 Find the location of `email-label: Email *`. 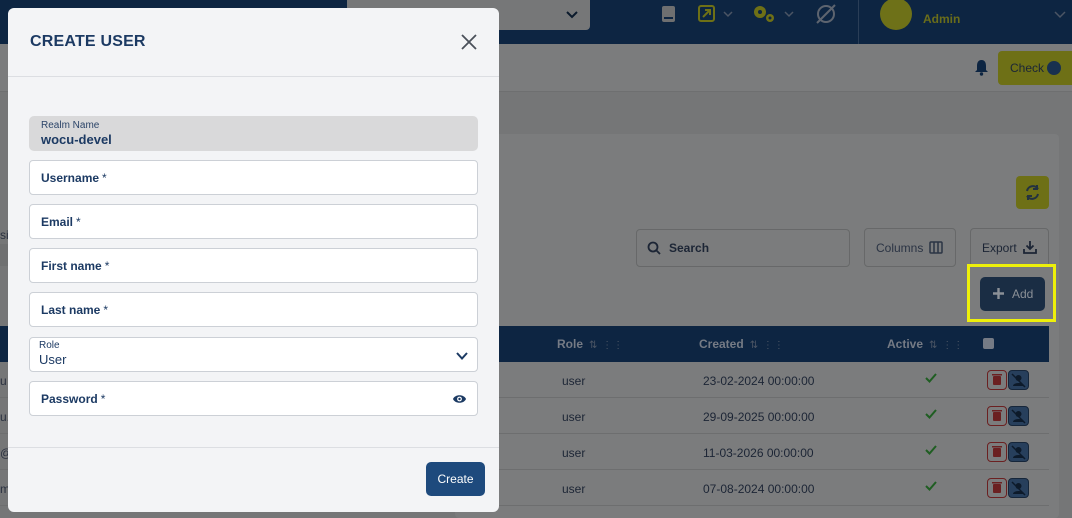

email-label: Email * is located at coordinates (61, 222).